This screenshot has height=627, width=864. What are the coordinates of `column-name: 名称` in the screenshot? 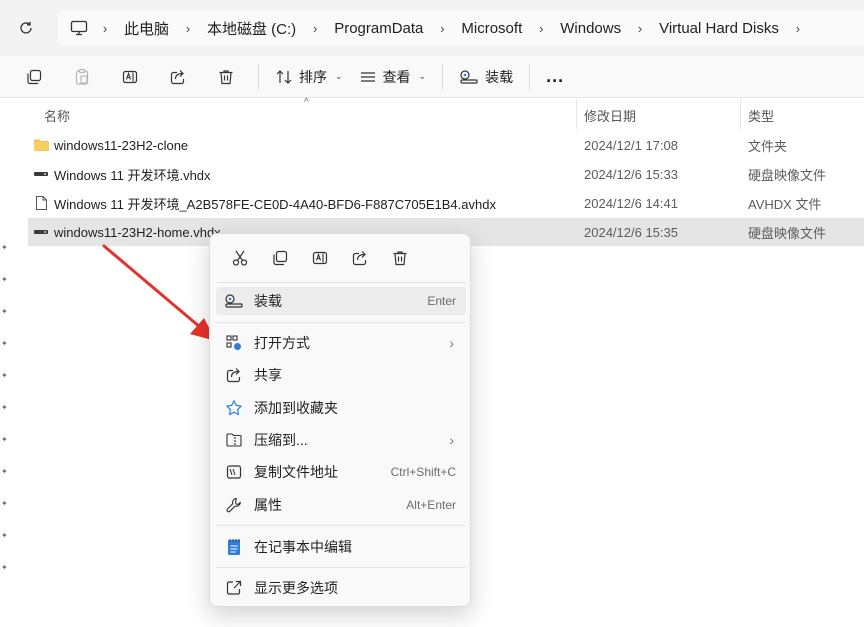 It's located at (57, 115).